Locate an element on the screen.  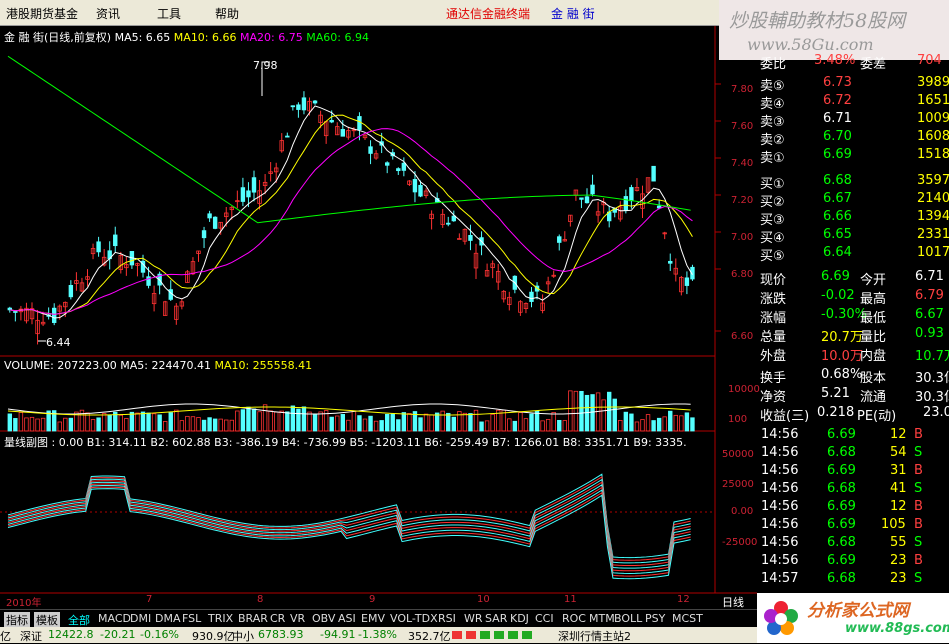
menu-item-news: 资讯 is located at coordinates (108, 13).